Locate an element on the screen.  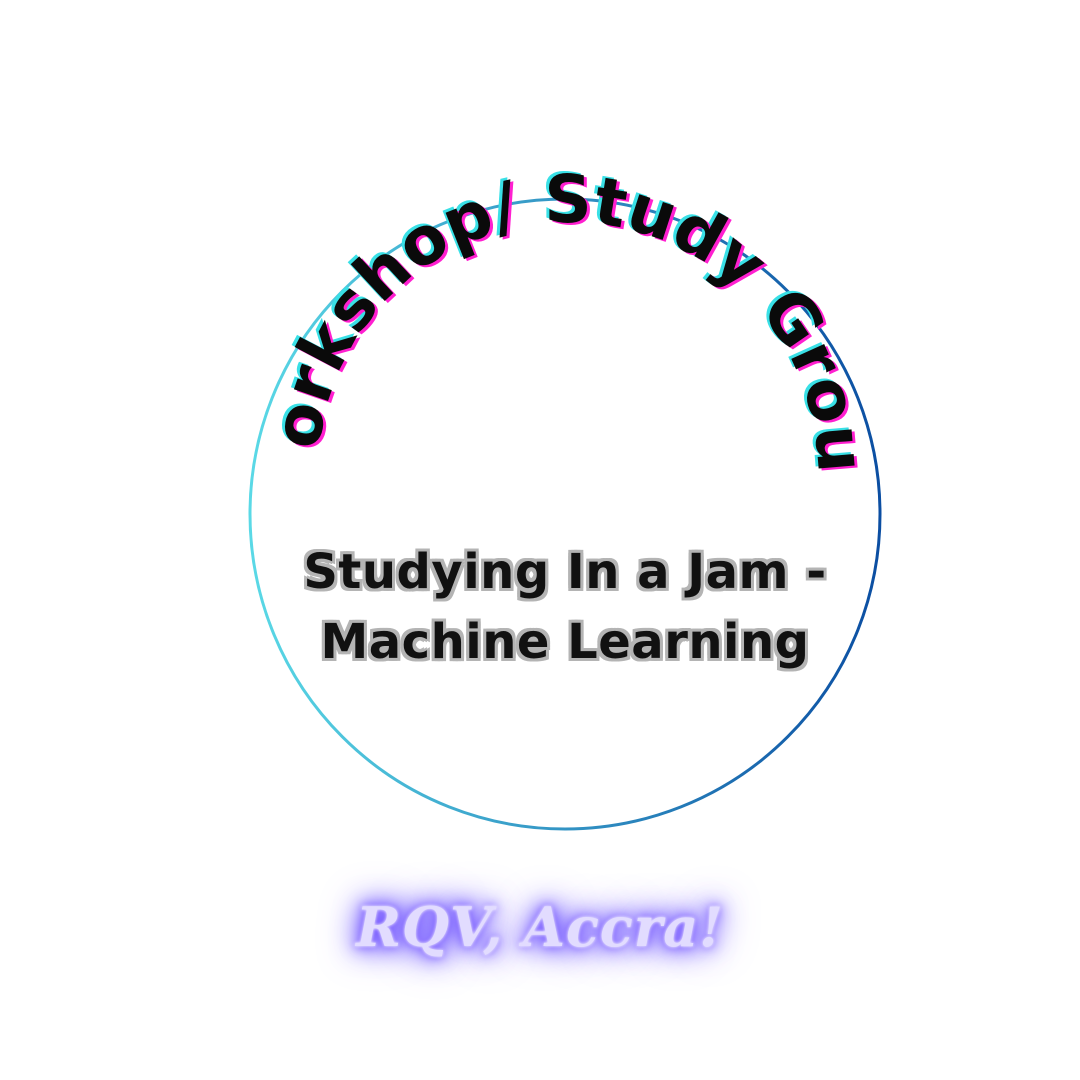
title-line-2: Machine Learning is located at coordinates (565, 642).